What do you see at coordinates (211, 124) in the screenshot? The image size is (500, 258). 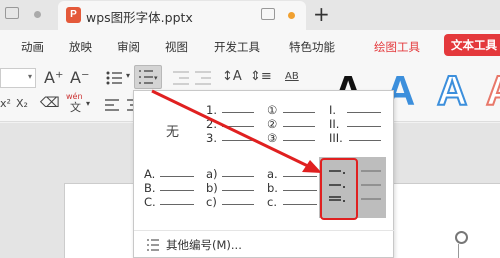 I see `marker: 2.` at bounding box center [211, 124].